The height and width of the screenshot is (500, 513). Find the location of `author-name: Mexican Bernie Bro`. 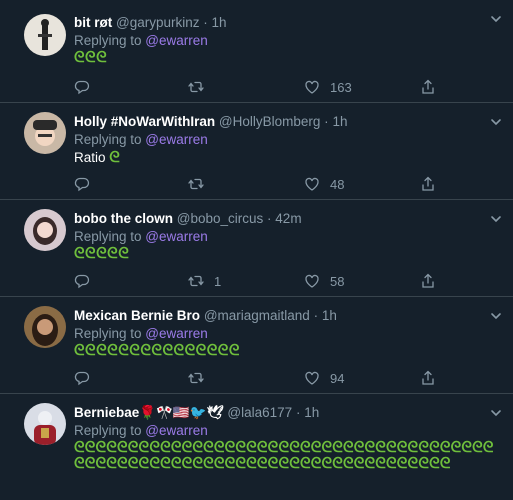

author-name: Mexican Bernie Bro is located at coordinates (137, 315).